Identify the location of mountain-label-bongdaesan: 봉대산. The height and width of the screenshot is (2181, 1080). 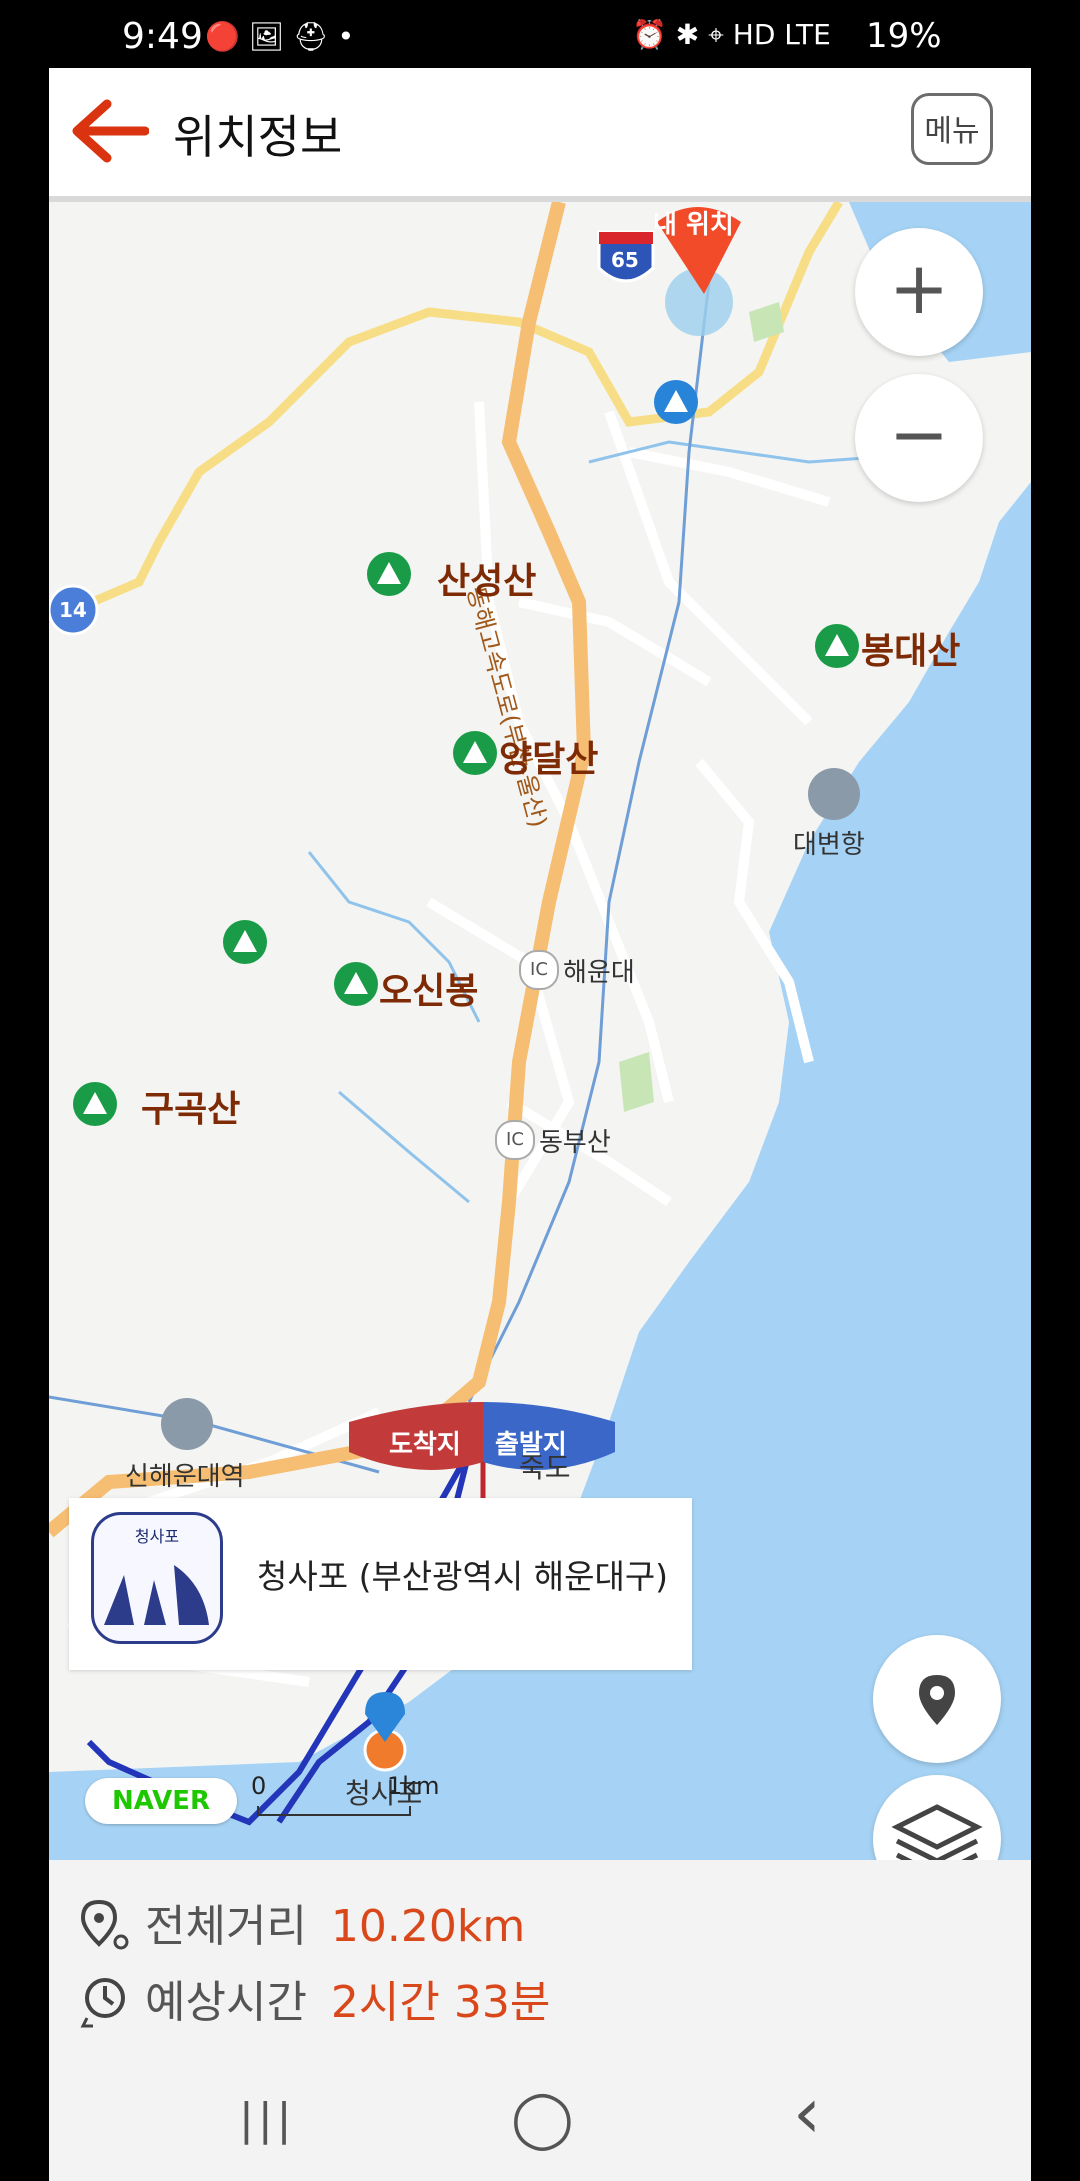
(911, 651).